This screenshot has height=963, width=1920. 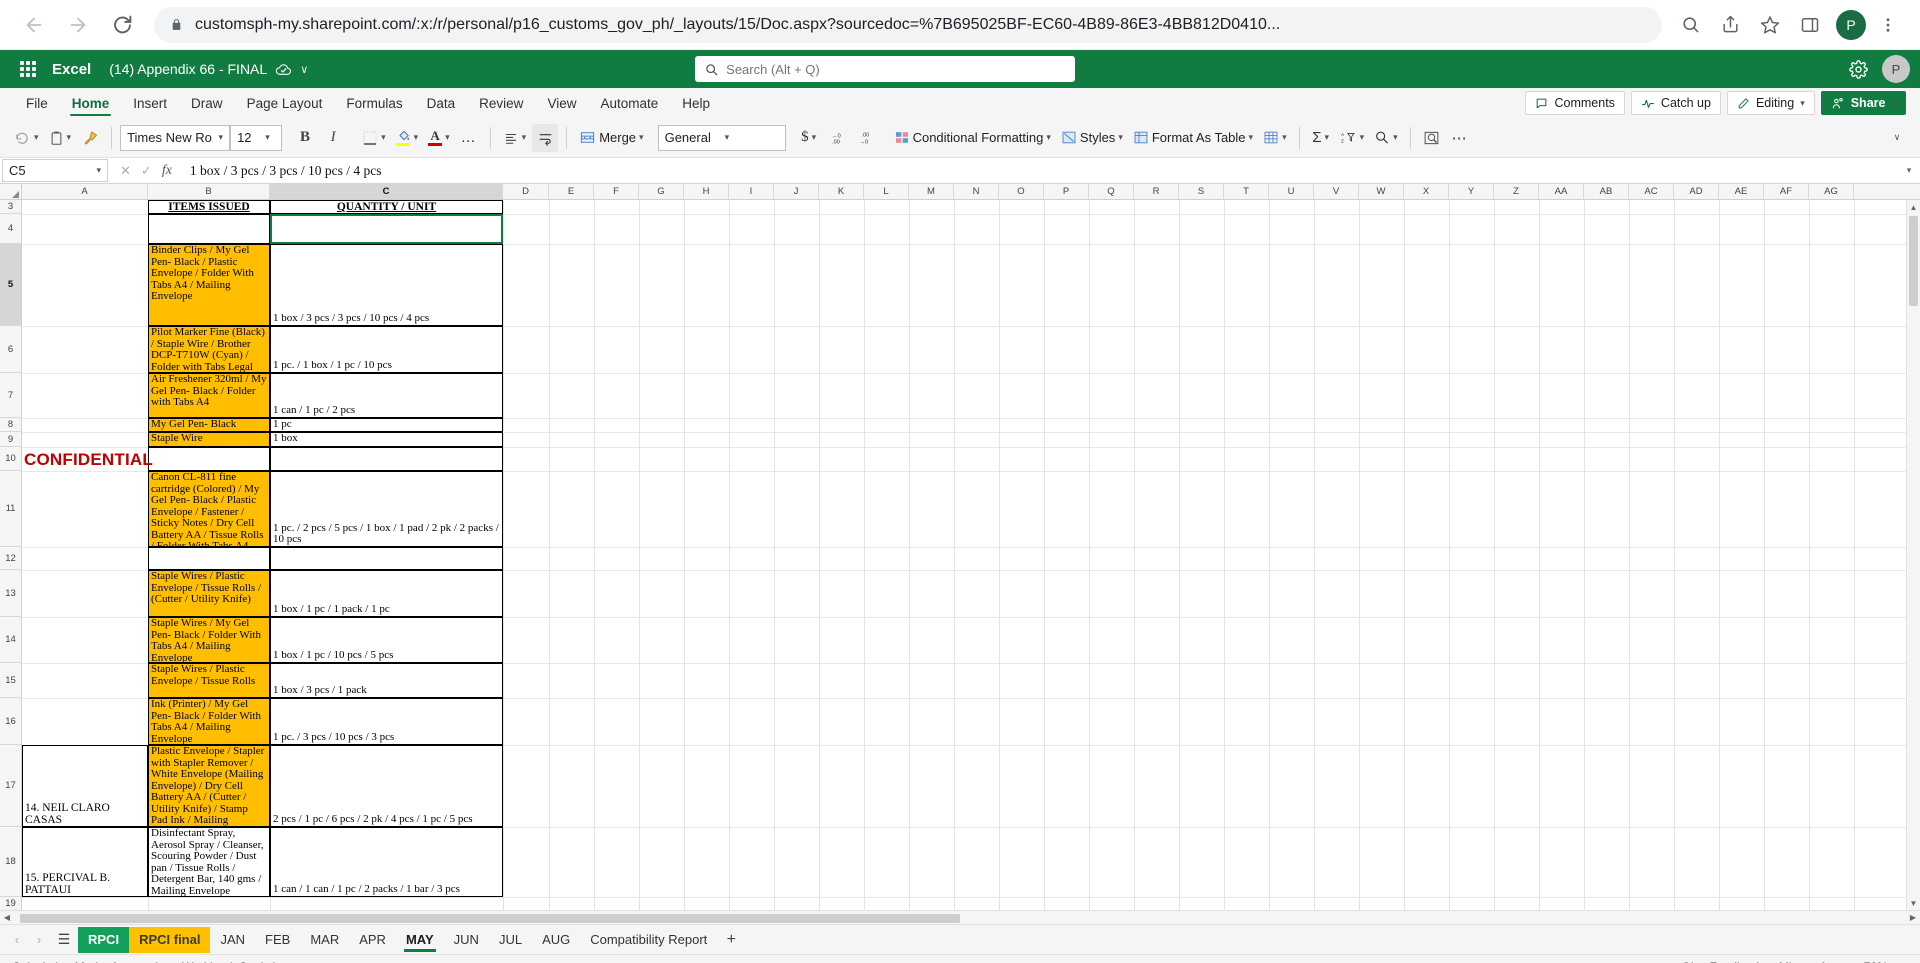 What do you see at coordinates (1913, 555) in the screenshot?
I see `vertical-scrollbar: ▲ ▼` at bounding box center [1913, 555].